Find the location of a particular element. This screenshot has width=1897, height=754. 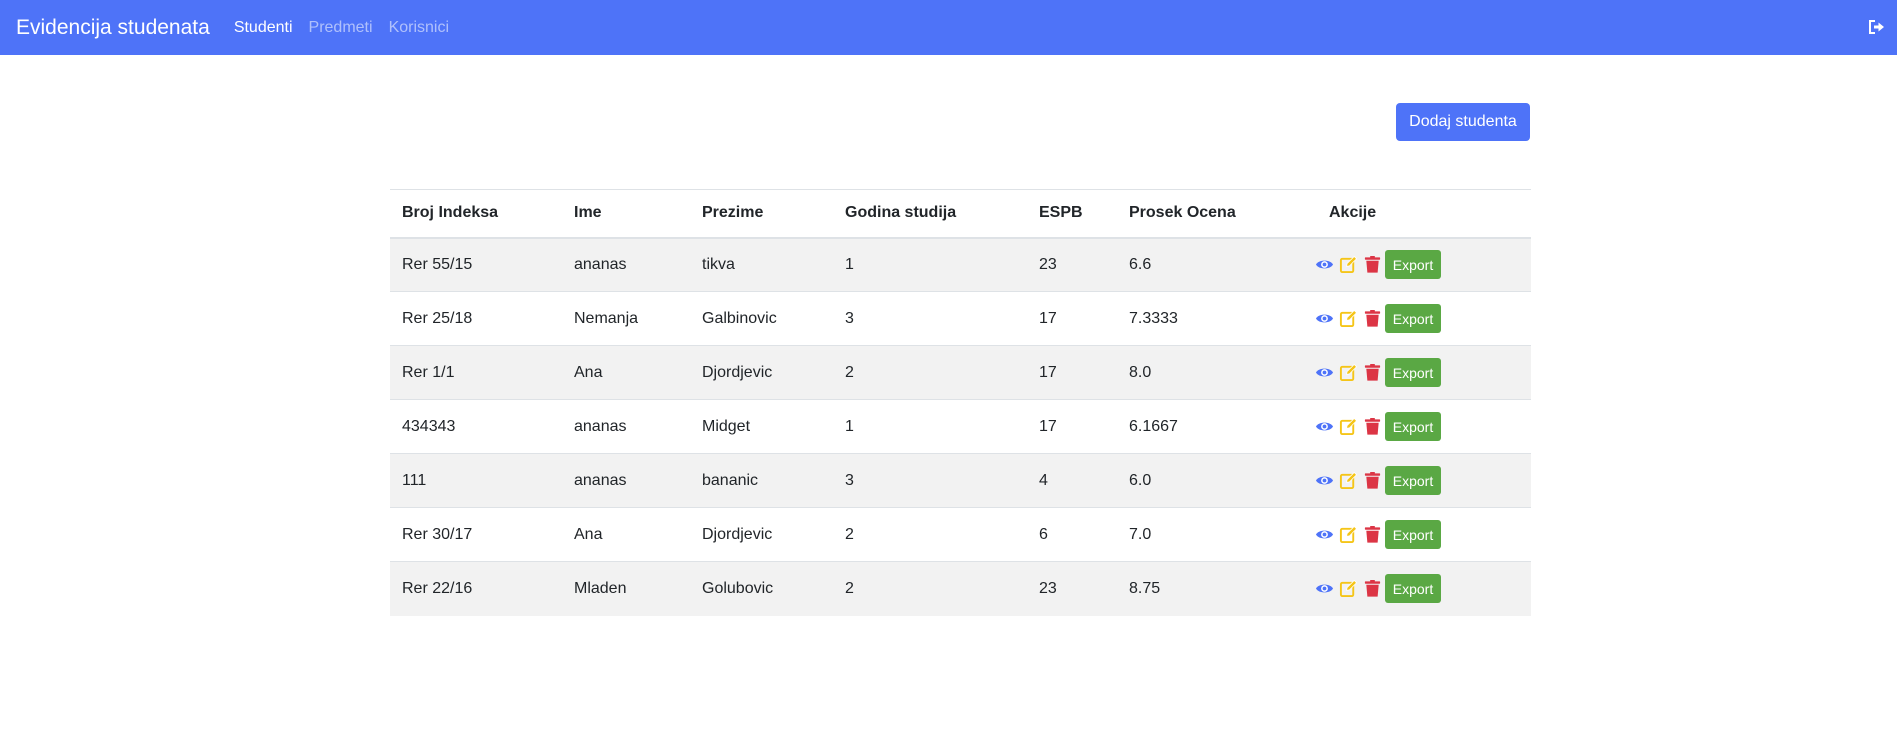

cell-espb: 6 is located at coordinates (1072, 534).